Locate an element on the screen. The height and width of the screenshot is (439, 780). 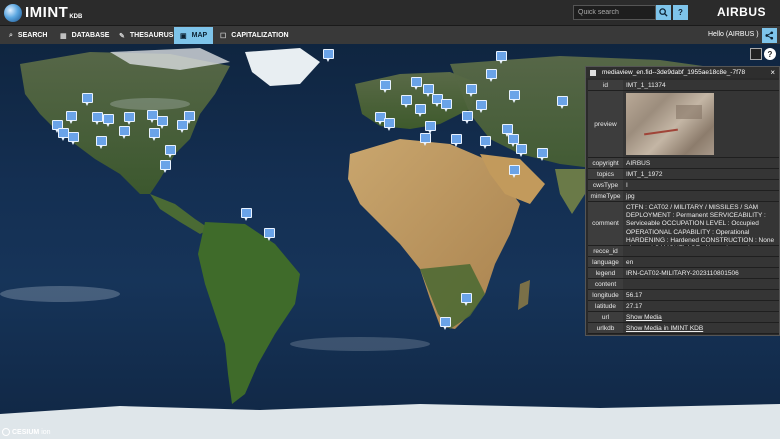
table-row: preview is located at coordinates (683, 124).